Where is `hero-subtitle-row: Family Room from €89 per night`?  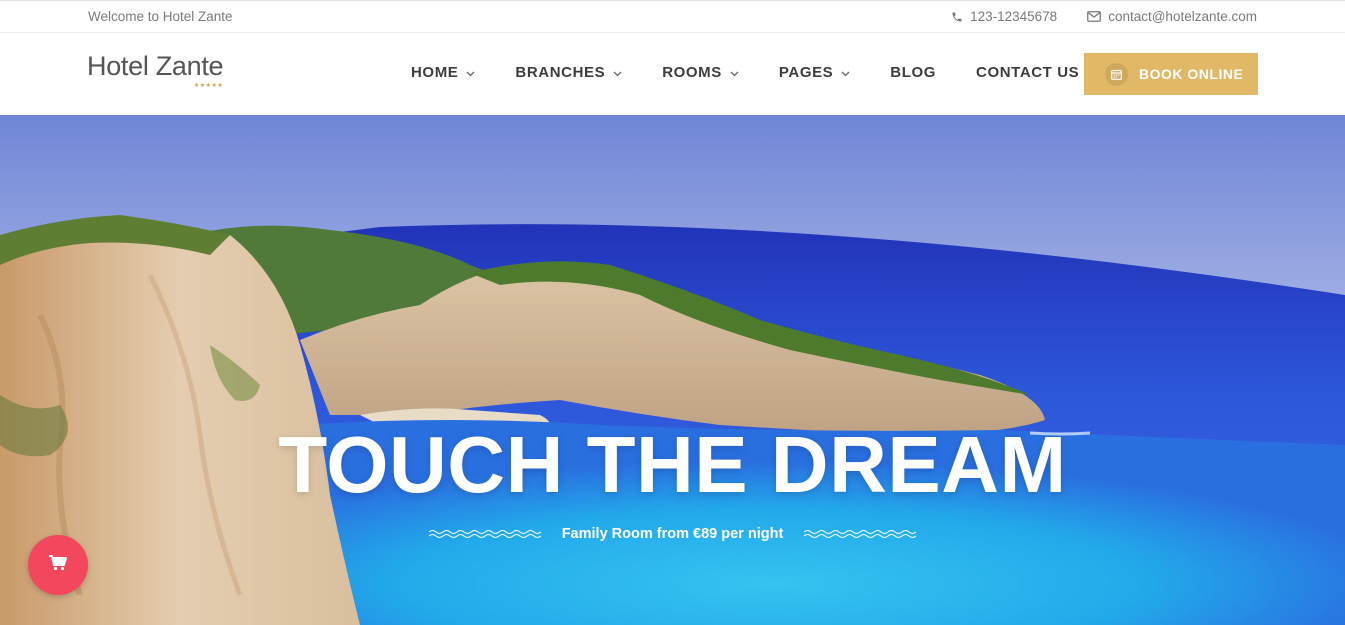 hero-subtitle-row: Family Room from €89 per night is located at coordinates (672, 534).